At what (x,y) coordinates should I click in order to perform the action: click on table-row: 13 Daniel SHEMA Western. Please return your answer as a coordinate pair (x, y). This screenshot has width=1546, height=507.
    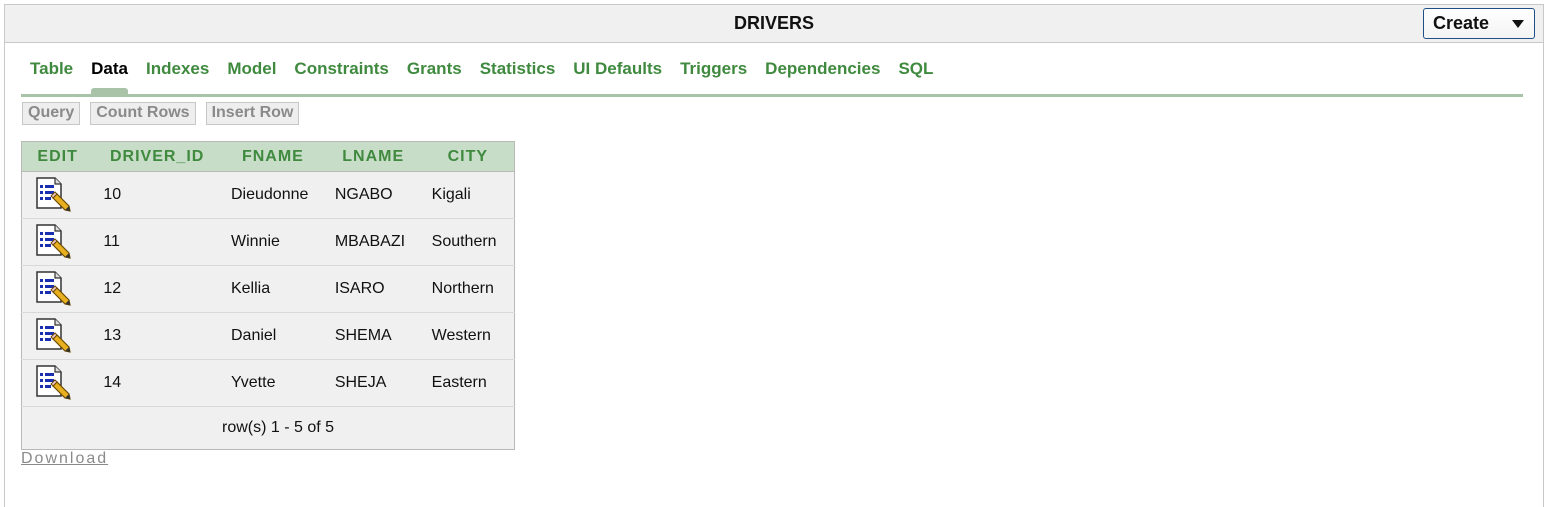
    Looking at the image, I should click on (268, 336).